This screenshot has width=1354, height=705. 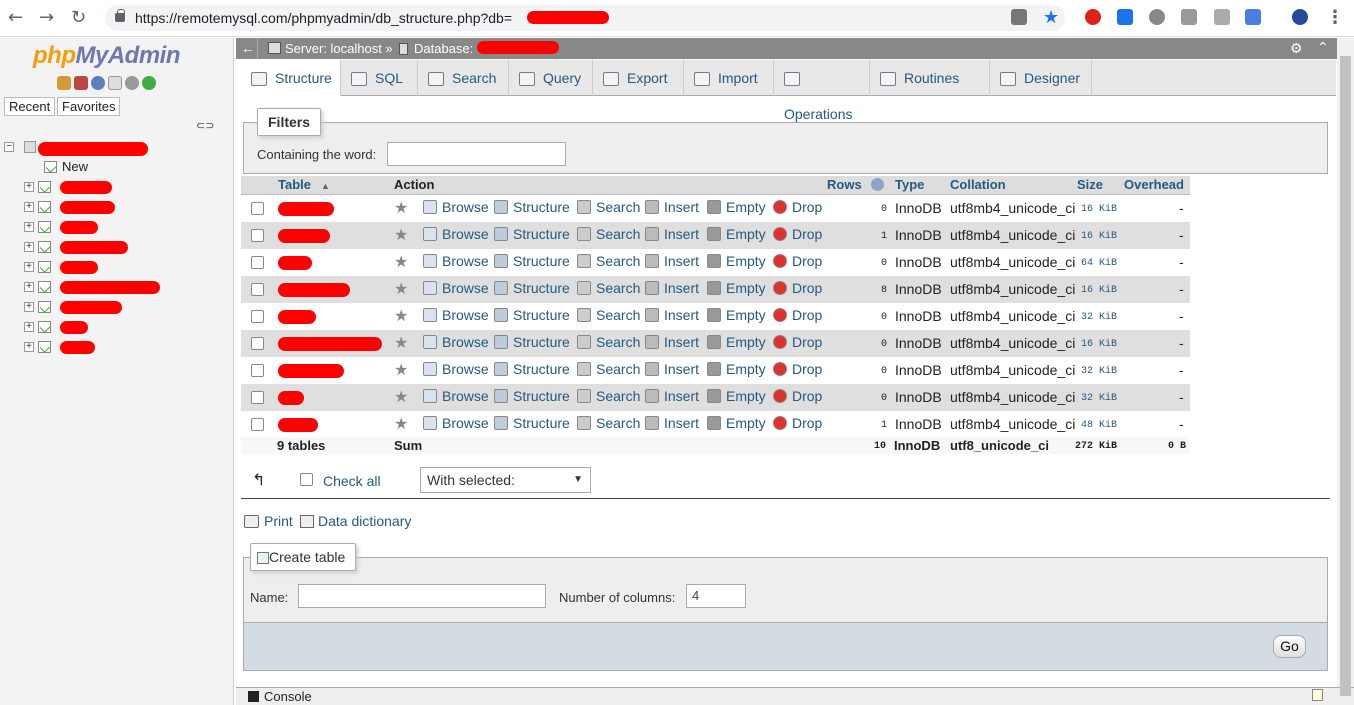 I want to click on opera-extension-icon, so click(x=1093, y=17).